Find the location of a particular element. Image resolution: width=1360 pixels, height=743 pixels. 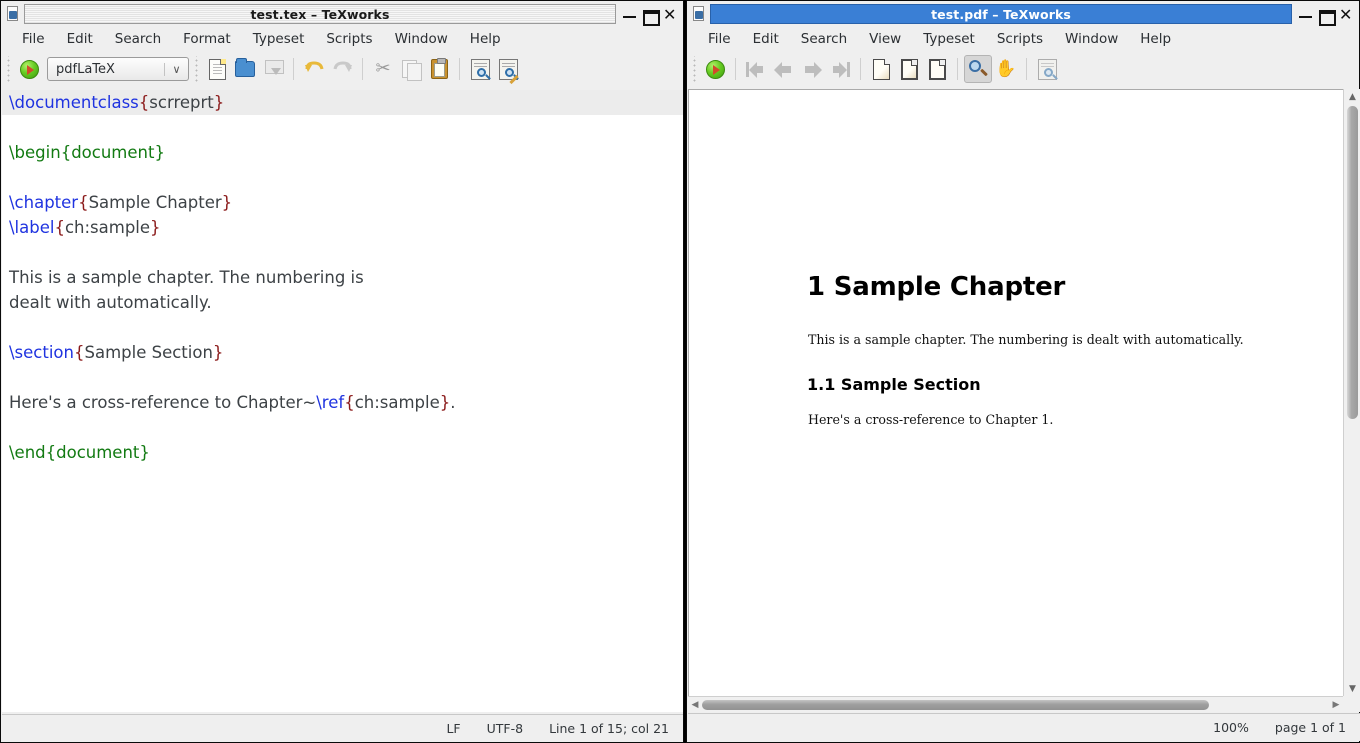

code-token-txt: . is located at coordinates (453, 402).